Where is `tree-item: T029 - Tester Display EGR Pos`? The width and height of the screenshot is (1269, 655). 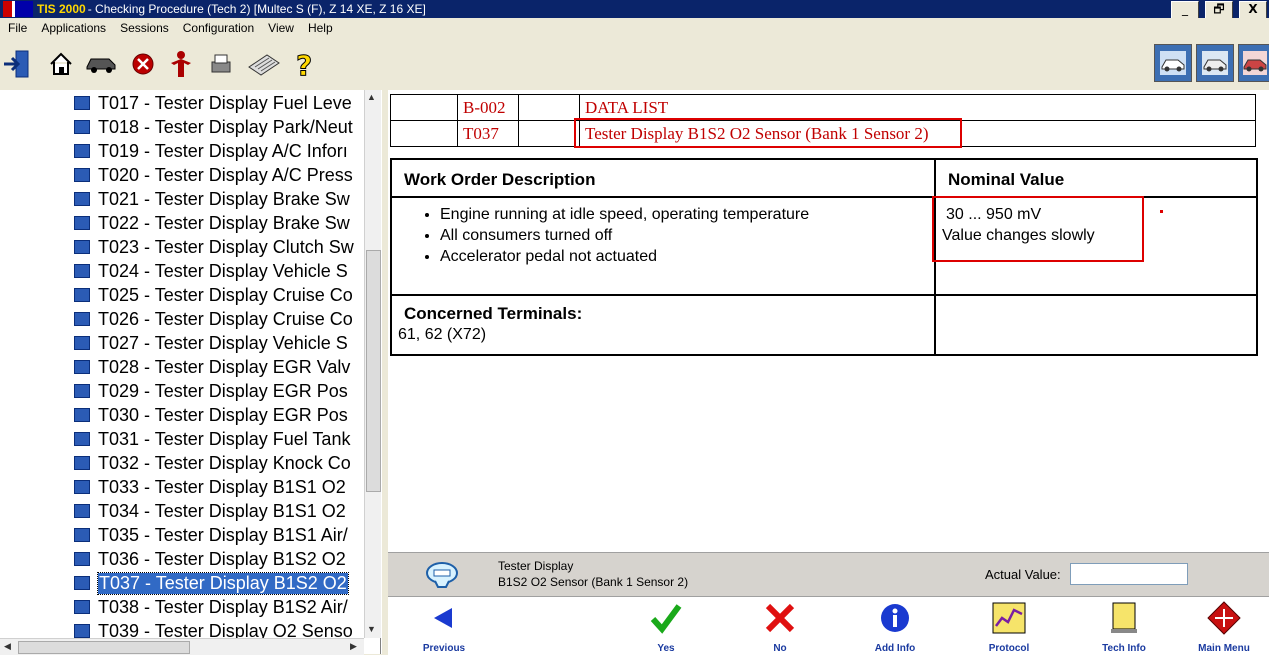 tree-item: T029 - Tester Display EGR Pos is located at coordinates (211, 391).